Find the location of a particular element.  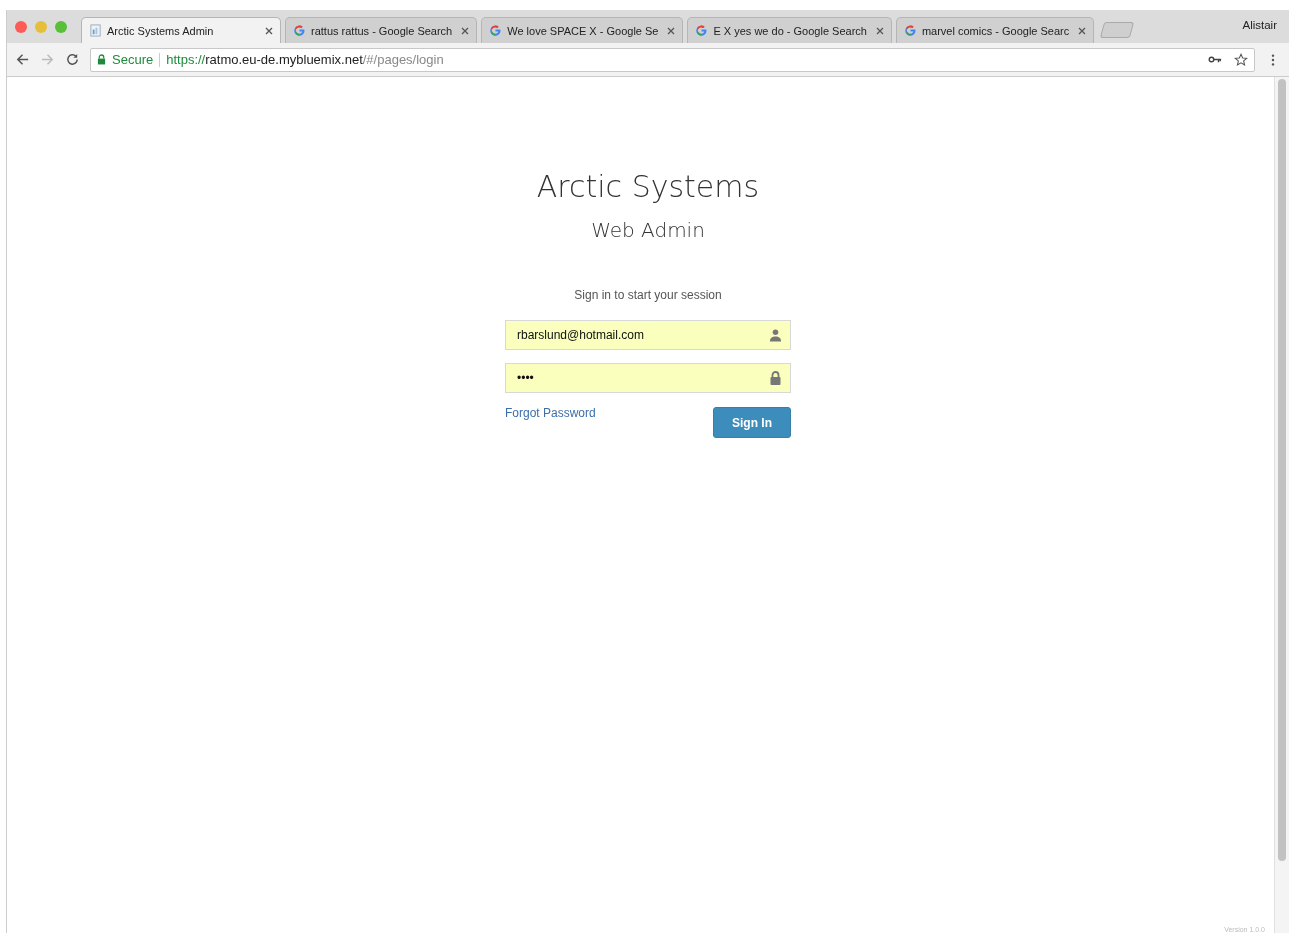

browser-tab: rattus rattus - Google Search is located at coordinates (381, 30).